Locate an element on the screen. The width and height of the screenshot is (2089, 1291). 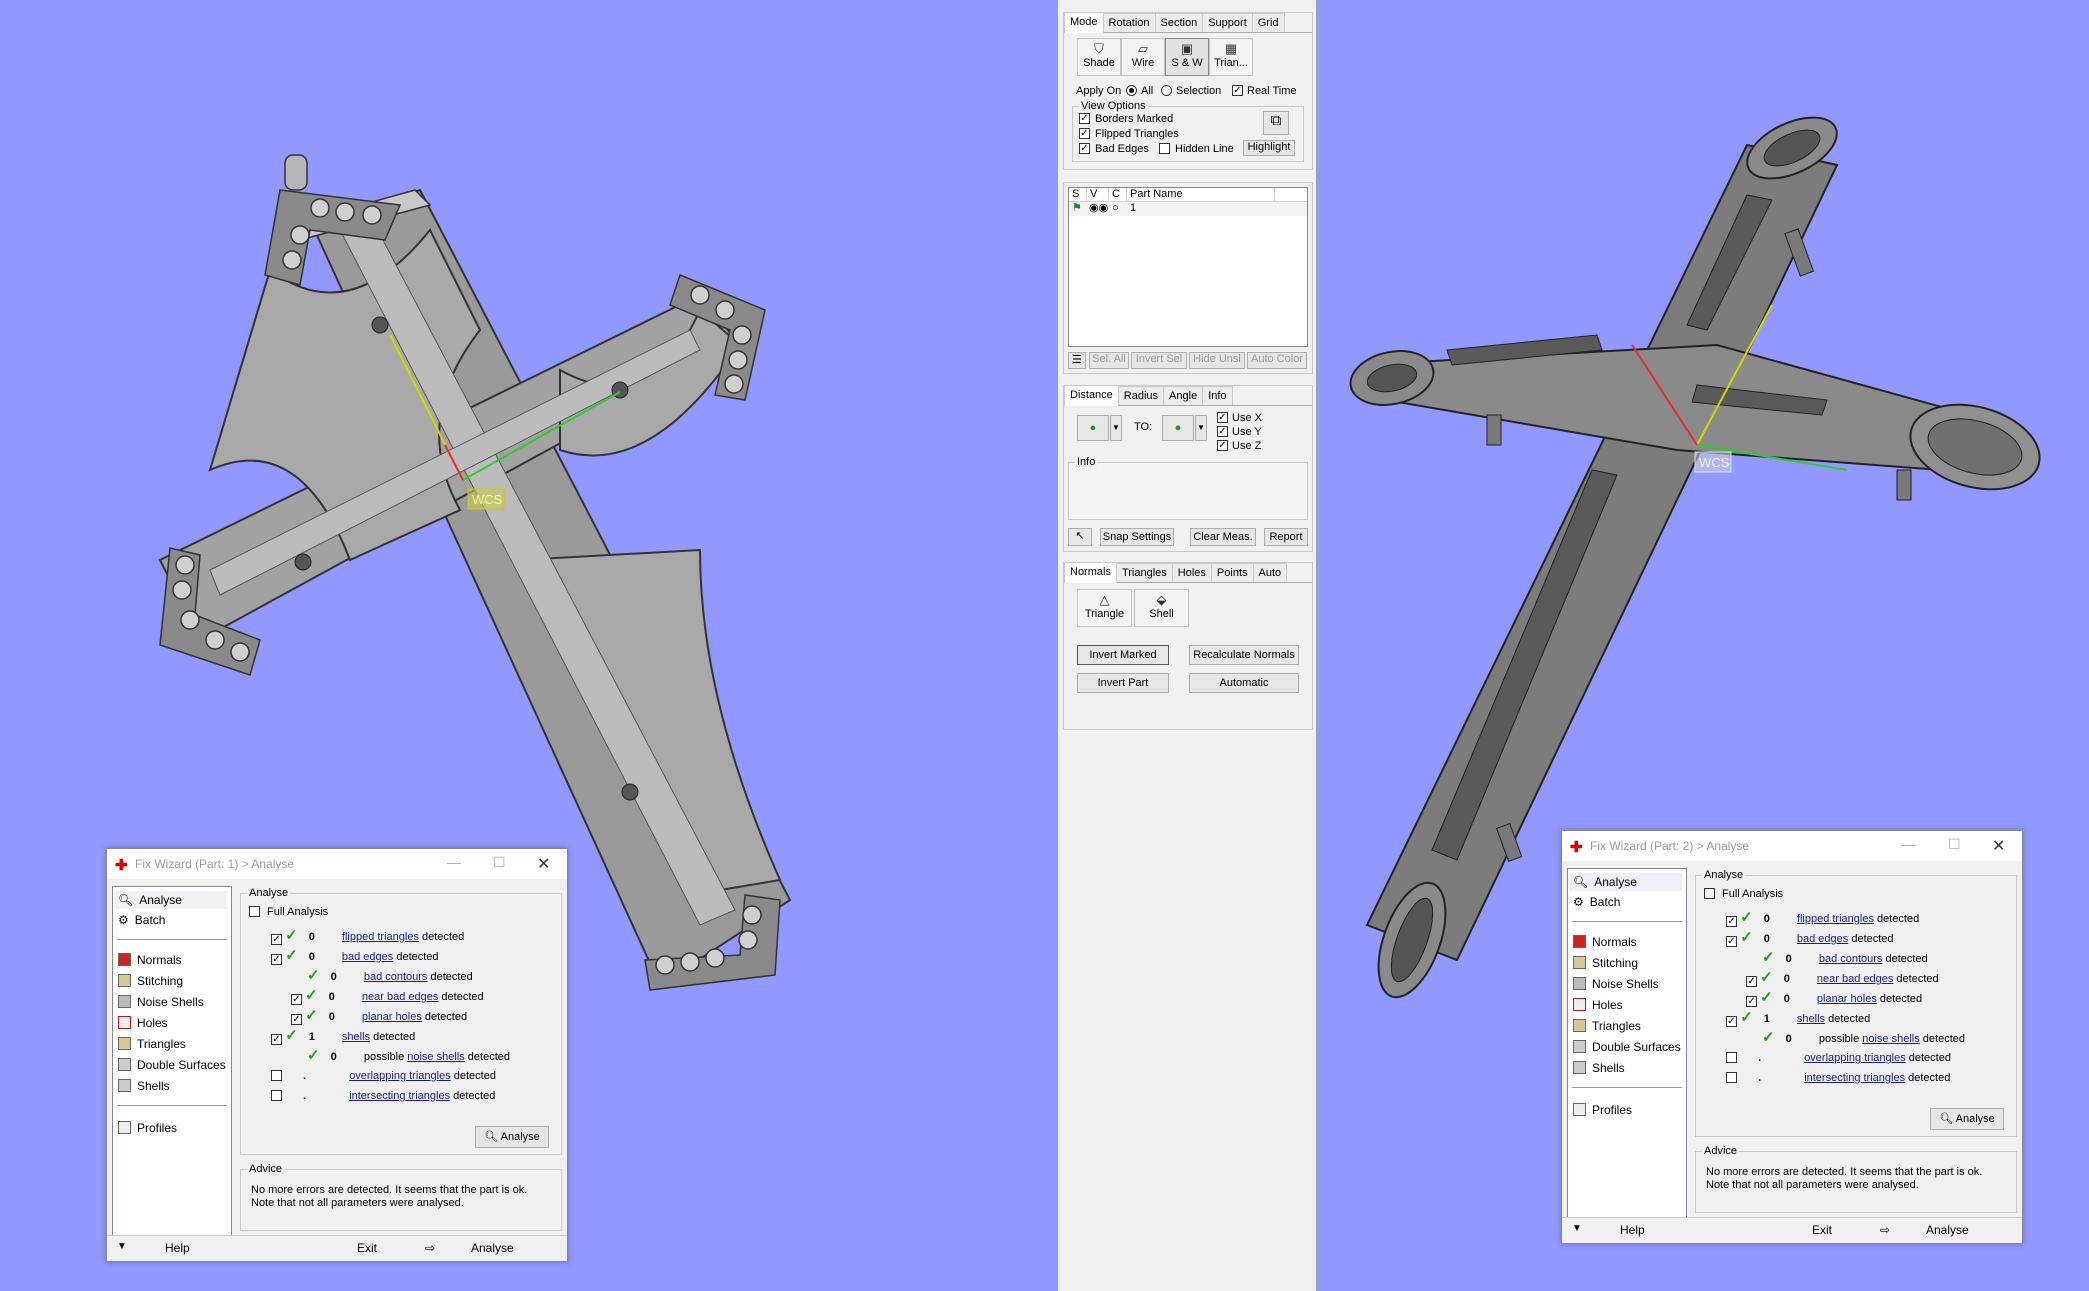
invert-part-button: Invert Part is located at coordinates (1123, 683).